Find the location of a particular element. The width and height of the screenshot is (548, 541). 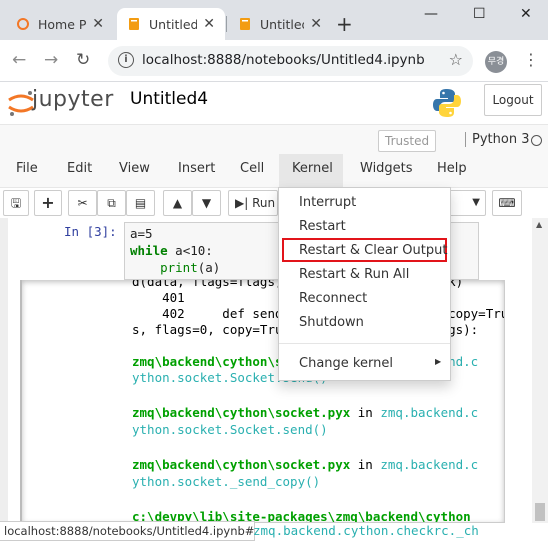

tab-untitled-2: Untitled ✕ is located at coordinates (280, 24).